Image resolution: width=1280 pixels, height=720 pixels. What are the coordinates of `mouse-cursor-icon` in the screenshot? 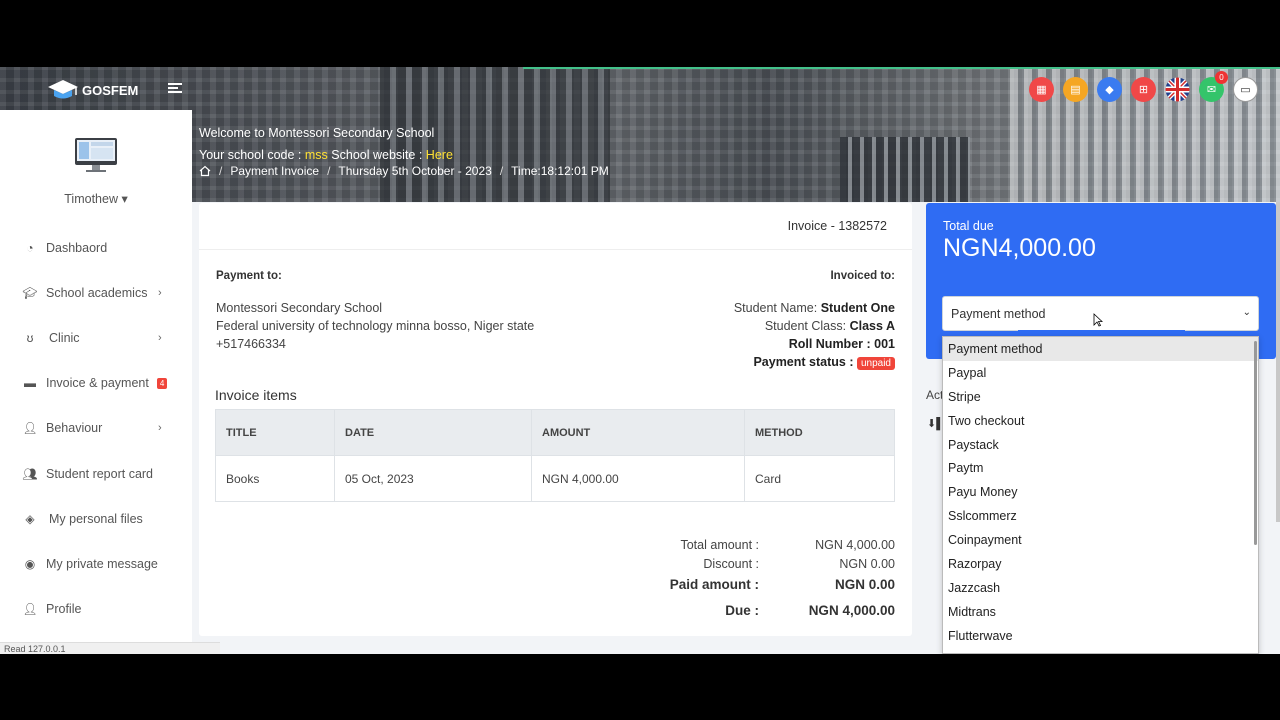 It's located at (1098, 320).